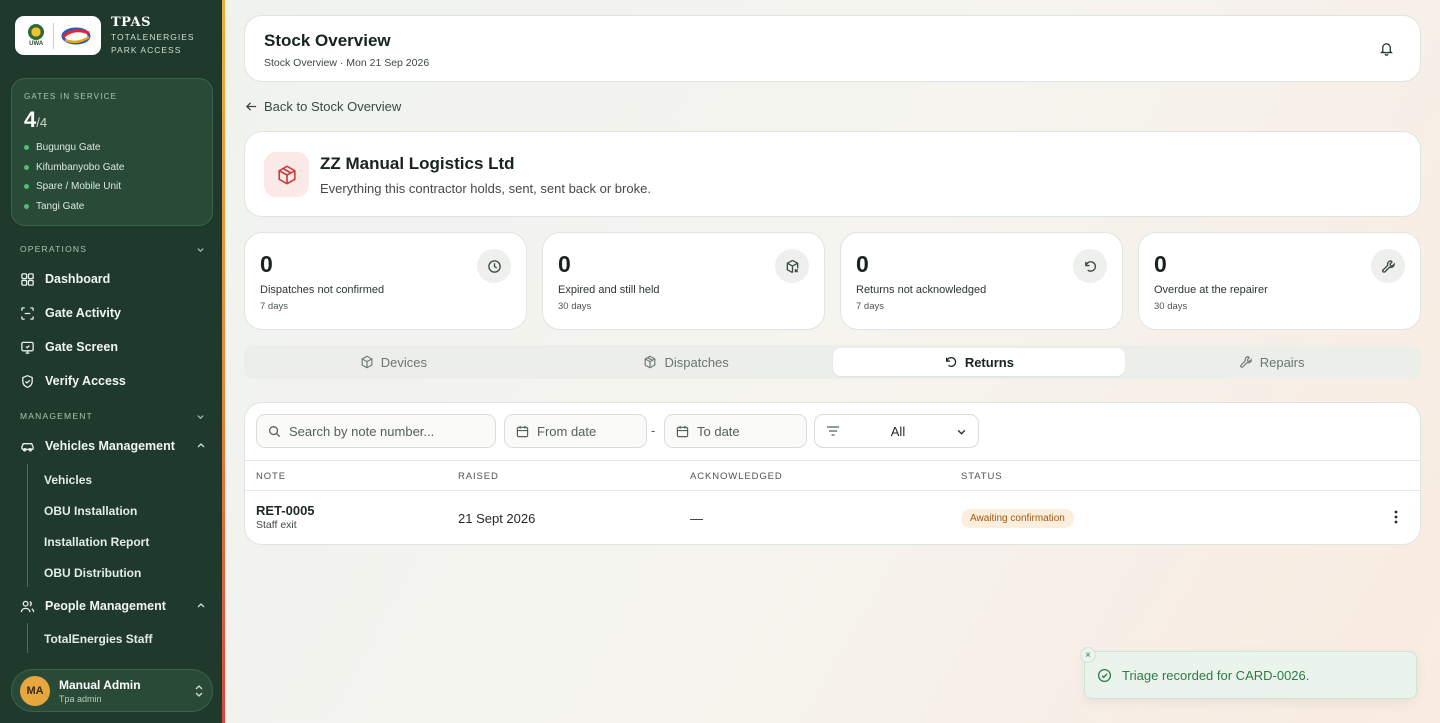 The height and width of the screenshot is (723, 1440). Describe the element at coordinates (58, 35) in the screenshot. I see `partner-logos: UWA` at that location.